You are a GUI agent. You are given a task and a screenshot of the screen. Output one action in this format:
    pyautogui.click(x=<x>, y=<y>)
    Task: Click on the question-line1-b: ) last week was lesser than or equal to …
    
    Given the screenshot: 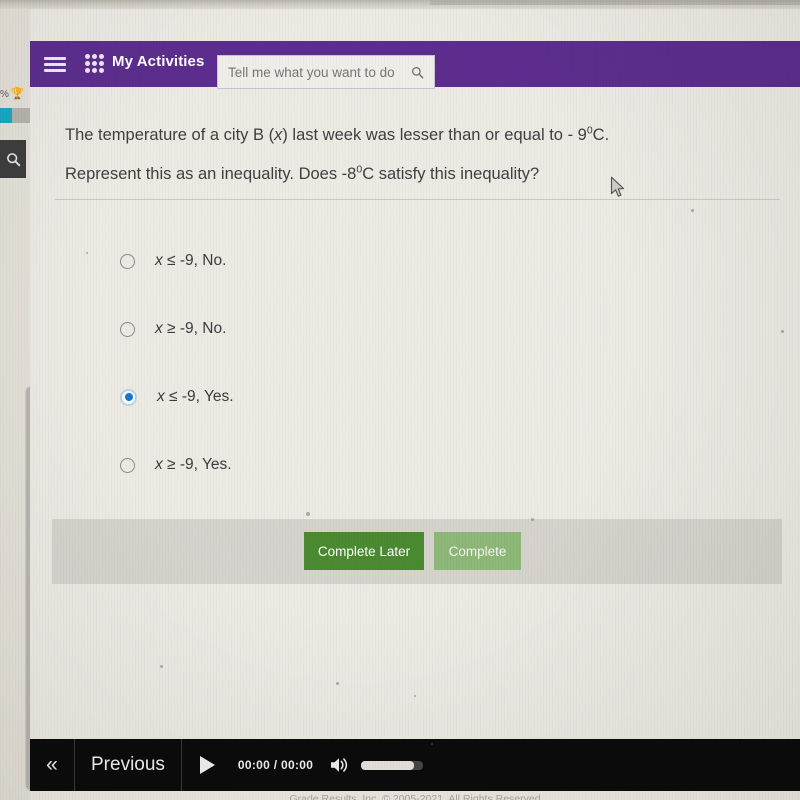 What is the action you would take?
    pyautogui.click(x=434, y=134)
    